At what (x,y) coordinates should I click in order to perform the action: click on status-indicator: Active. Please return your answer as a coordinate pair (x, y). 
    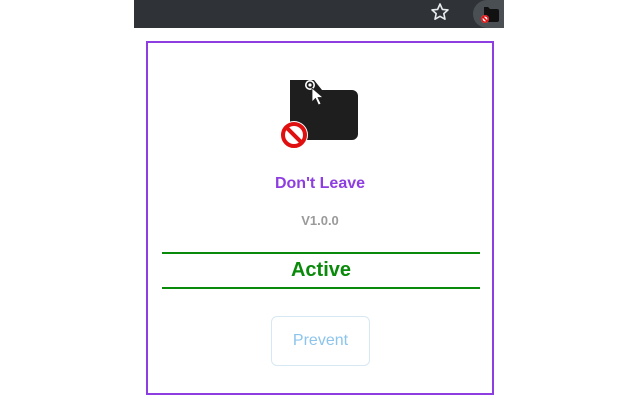
    Looking at the image, I should click on (321, 270).